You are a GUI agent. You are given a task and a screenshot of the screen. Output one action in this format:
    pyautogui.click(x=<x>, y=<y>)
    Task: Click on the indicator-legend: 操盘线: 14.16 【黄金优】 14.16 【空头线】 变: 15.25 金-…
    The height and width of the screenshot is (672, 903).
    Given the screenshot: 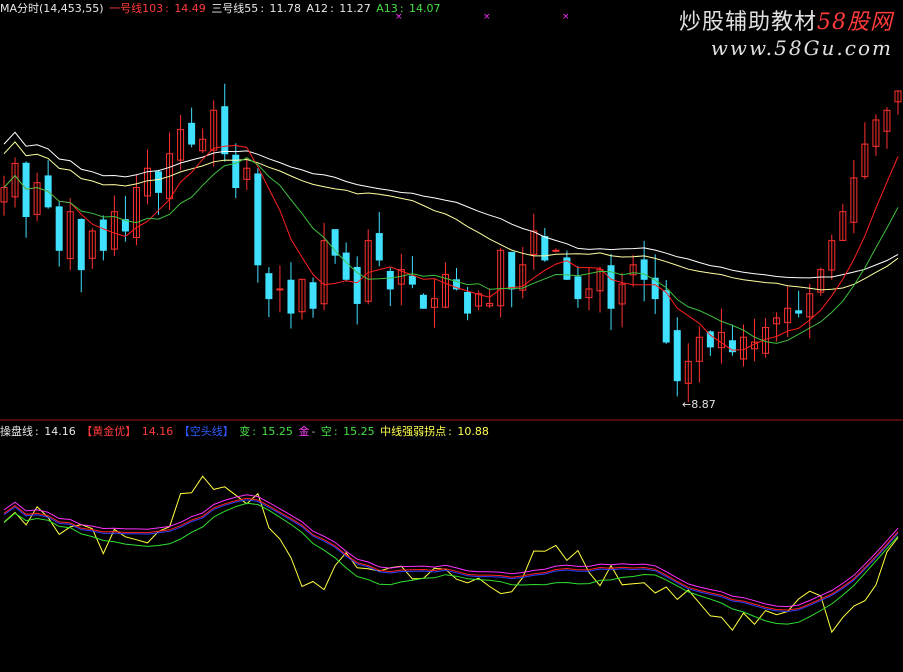 What is the action you would take?
    pyautogui.click(x=244, y=431)
    